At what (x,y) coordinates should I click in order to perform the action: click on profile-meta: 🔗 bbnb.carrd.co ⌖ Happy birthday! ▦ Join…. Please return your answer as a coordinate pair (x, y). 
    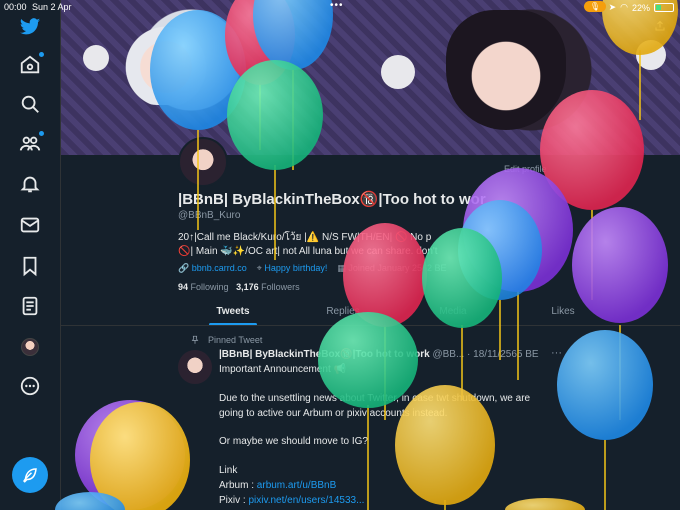
    Looking at the image, I should click on (312, 268).